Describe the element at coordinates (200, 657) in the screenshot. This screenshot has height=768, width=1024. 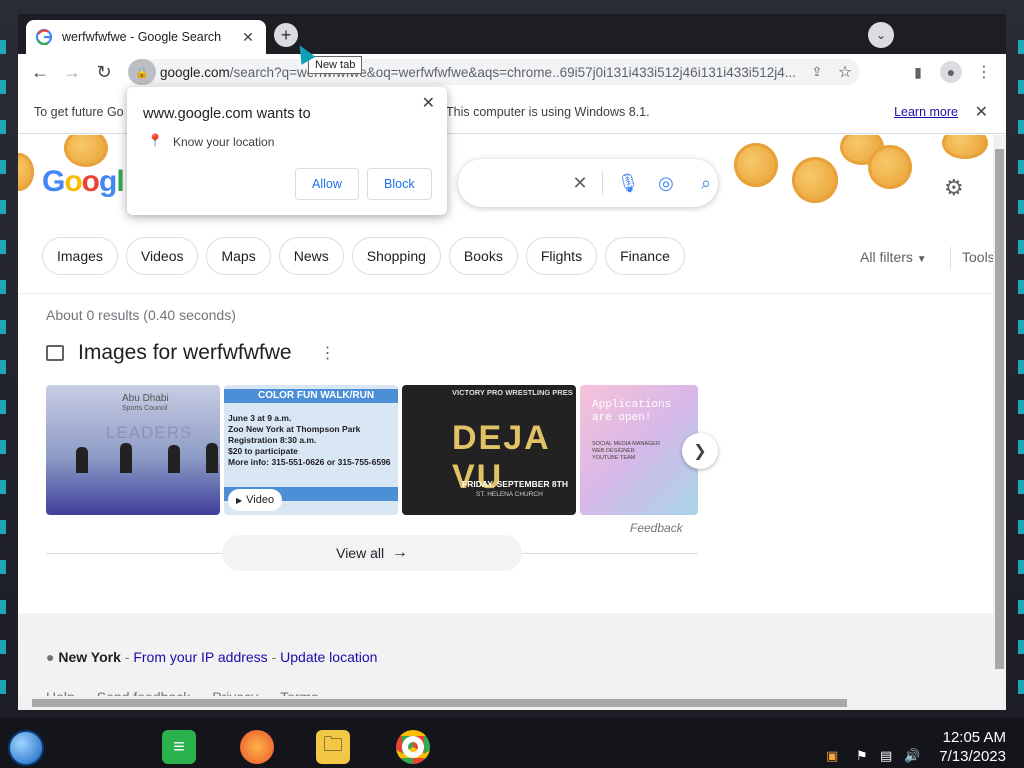
I see `from-ip-link: From your IP address` at that location.